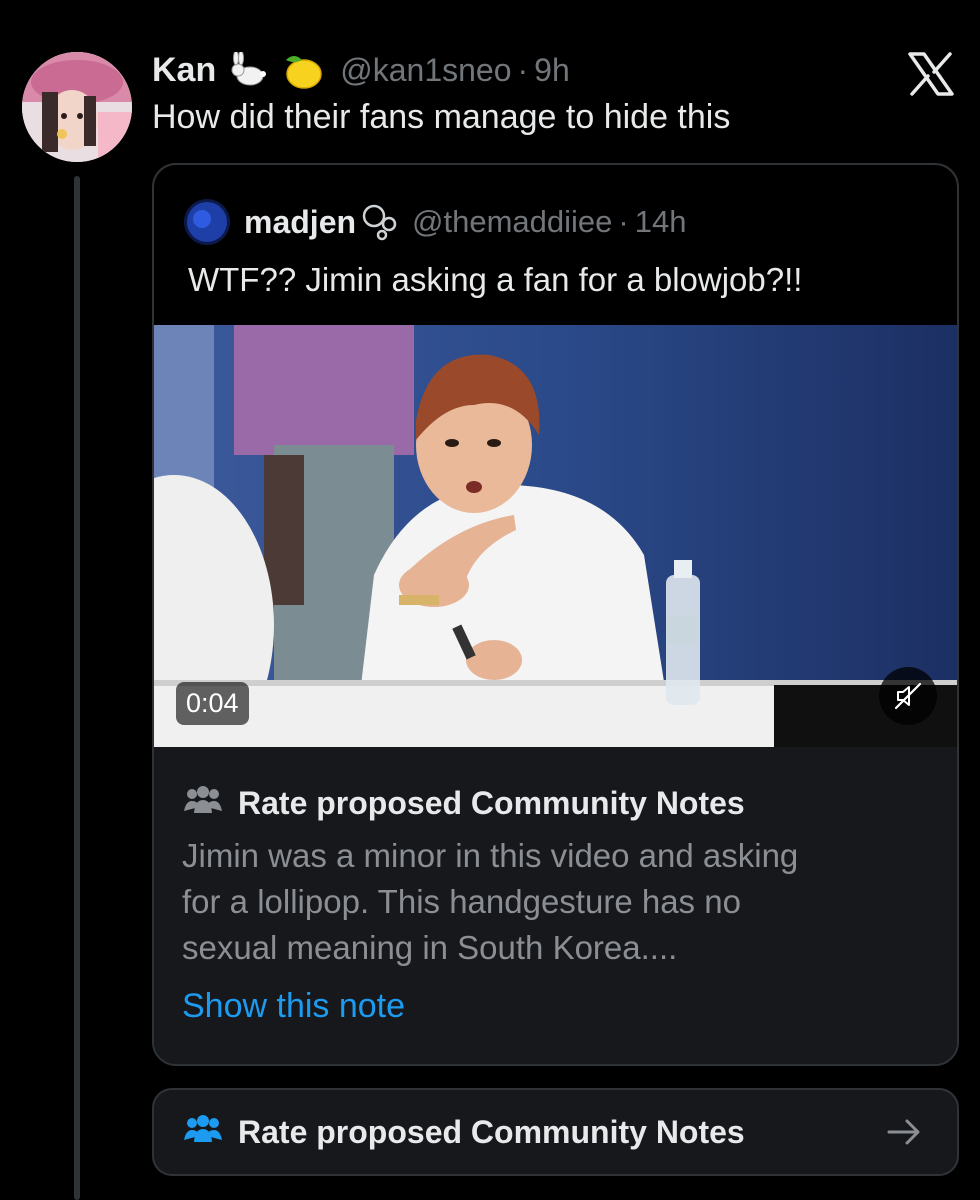 The image size is (980, 1200). What do you see at coordinates (302, 70) in the screenshot?
I see `lemon-icon` at bounding box center [302, 70].